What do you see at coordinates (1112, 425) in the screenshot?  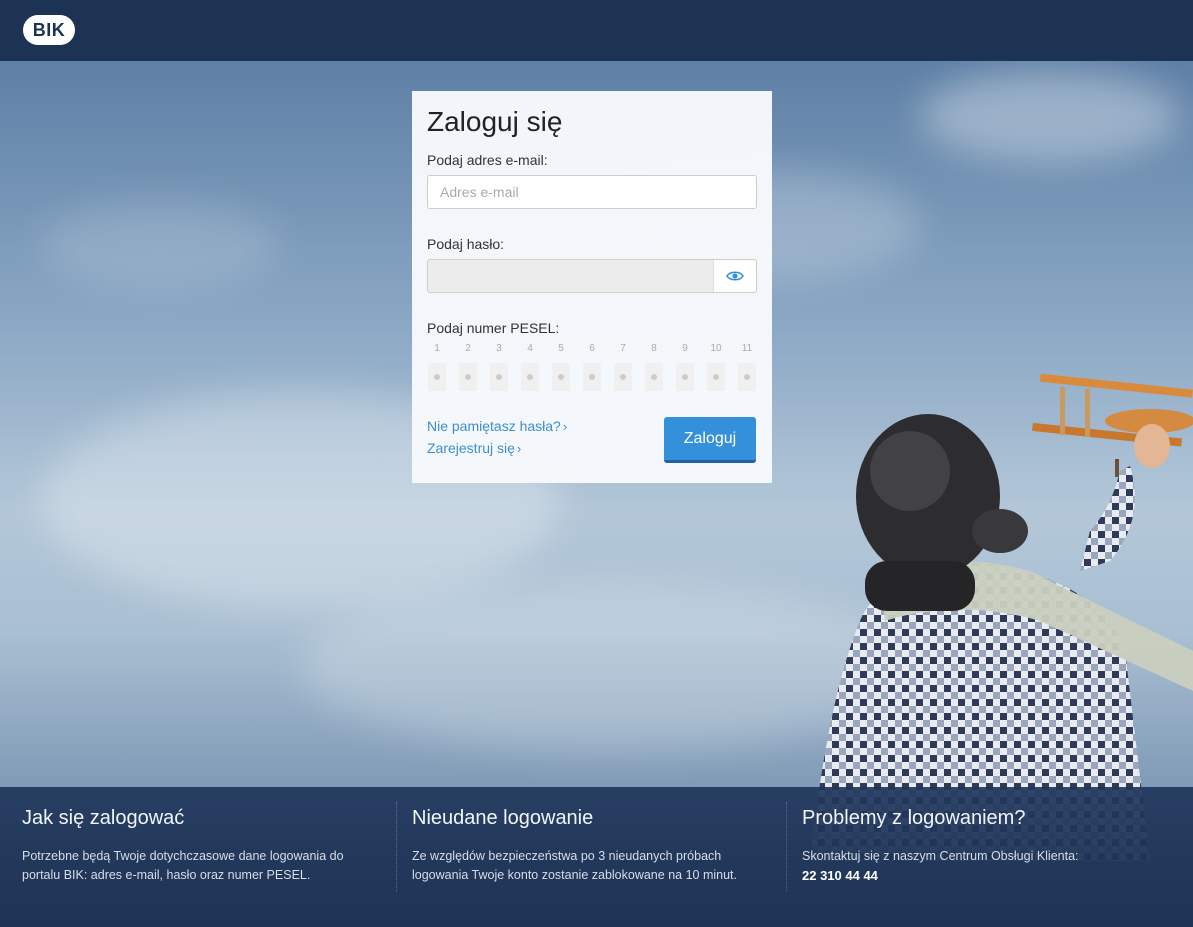 I see `toy-plane` at bounding box center [1112, 425].